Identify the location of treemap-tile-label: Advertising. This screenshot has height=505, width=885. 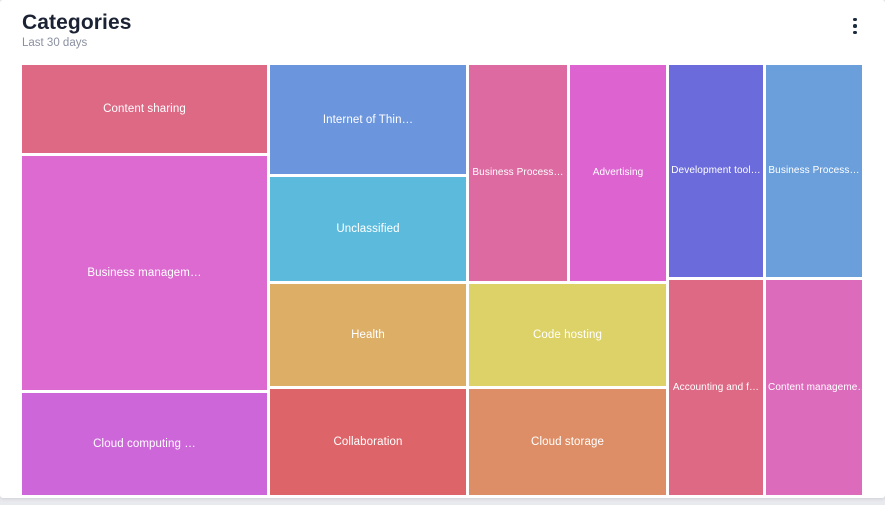
(618, 172).